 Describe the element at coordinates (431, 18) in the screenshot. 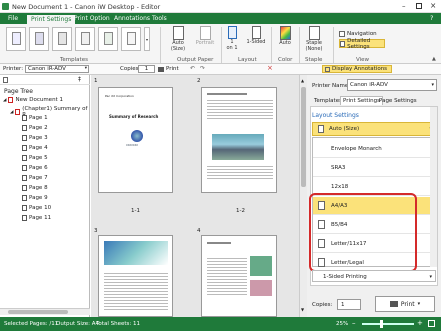

I see `help-icon: ?` at that location.